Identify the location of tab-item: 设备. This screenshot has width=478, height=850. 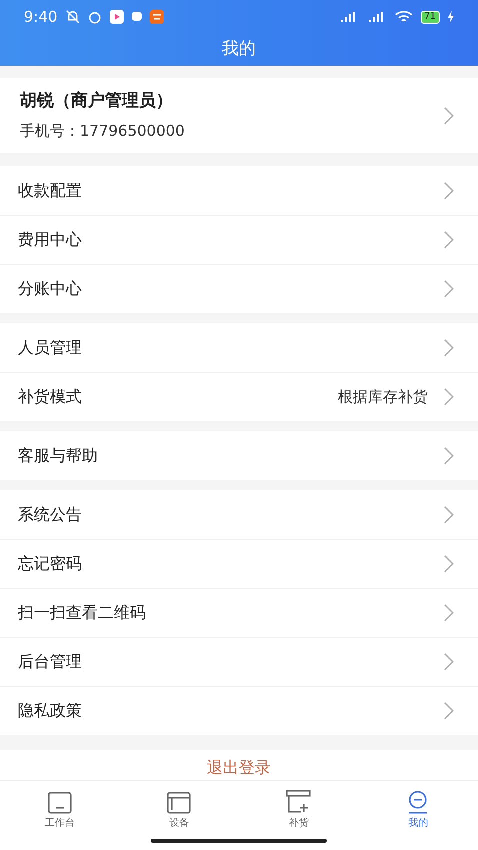
(179, 806).